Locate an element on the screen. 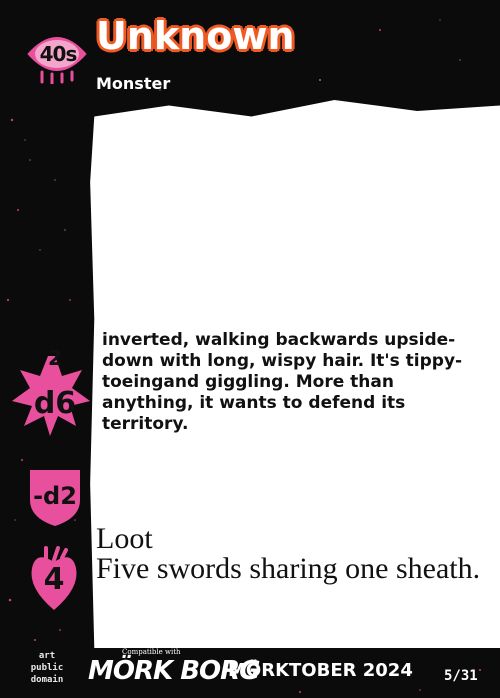  morale-value: 2 is located at coordinates (55, 358).